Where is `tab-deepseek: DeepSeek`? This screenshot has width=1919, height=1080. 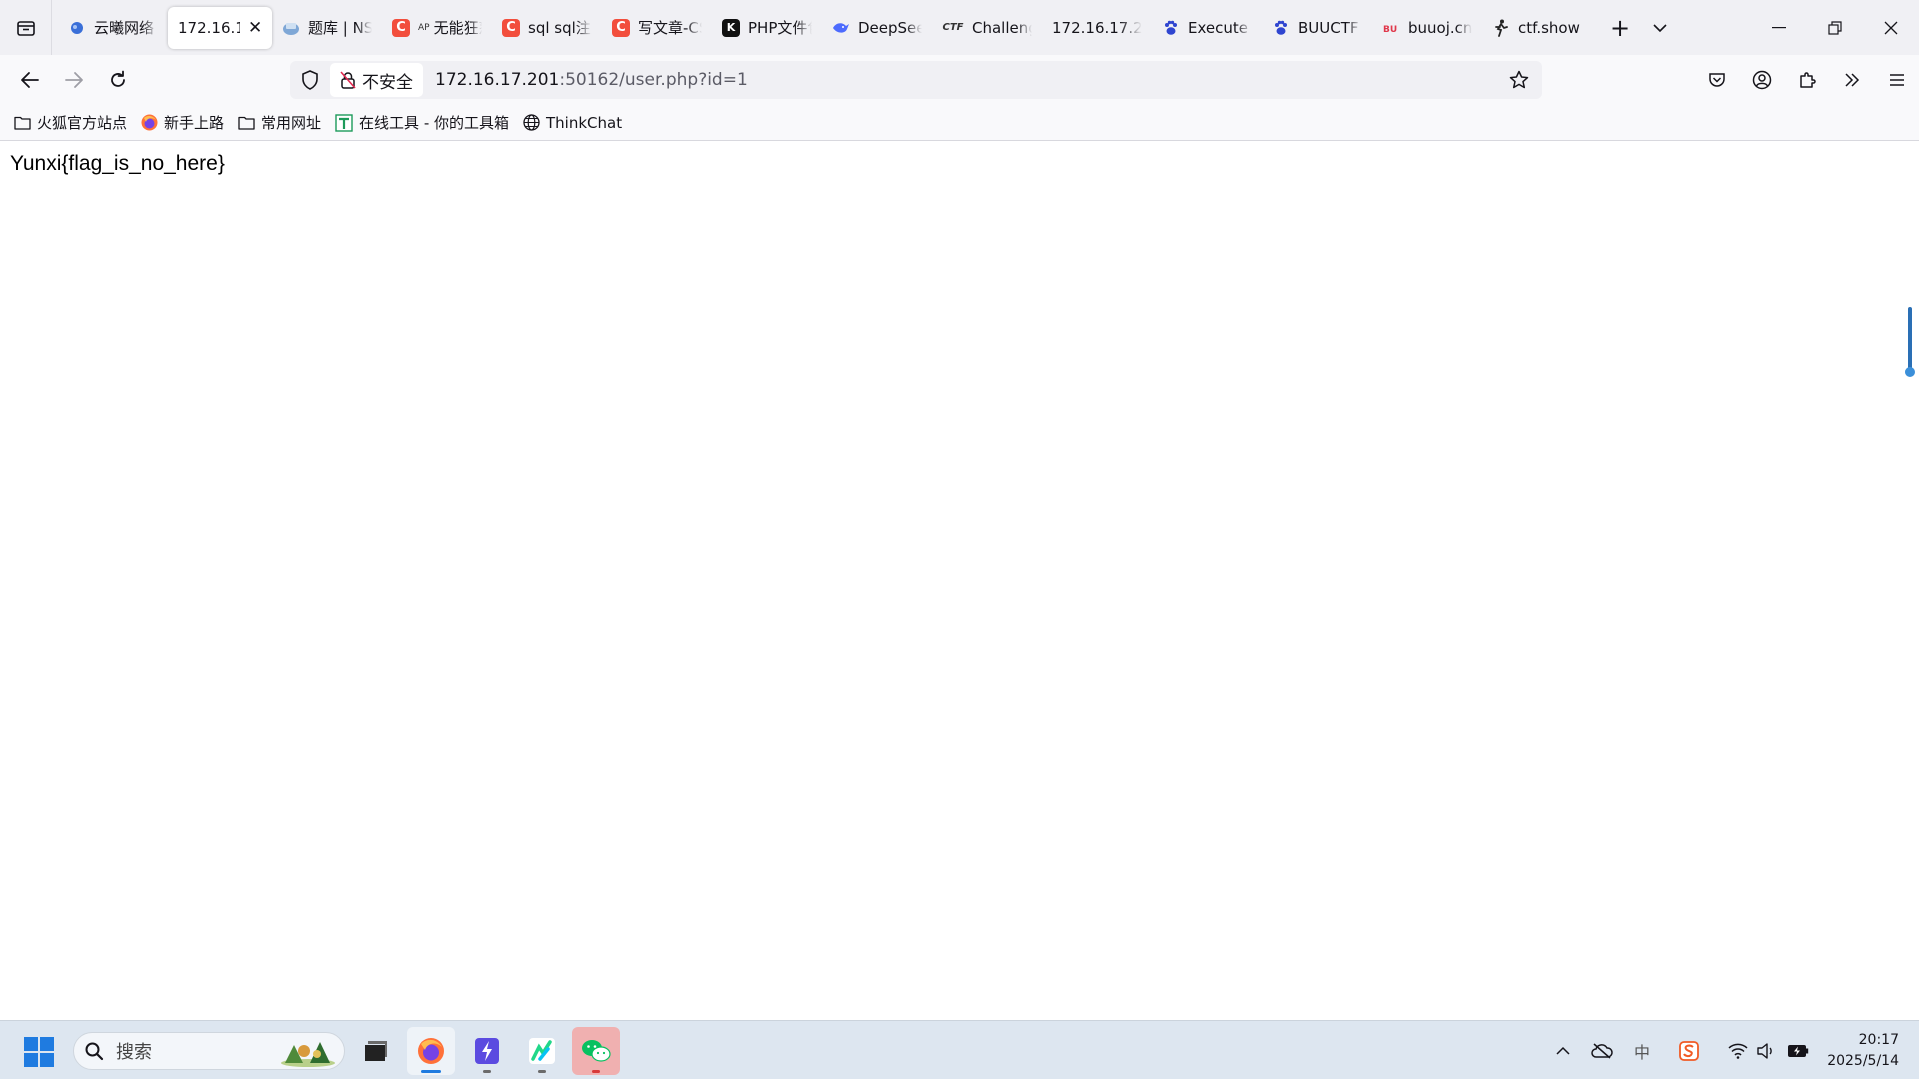
tab-deepseek: DeepSeek is located at coordinates (877, 28).